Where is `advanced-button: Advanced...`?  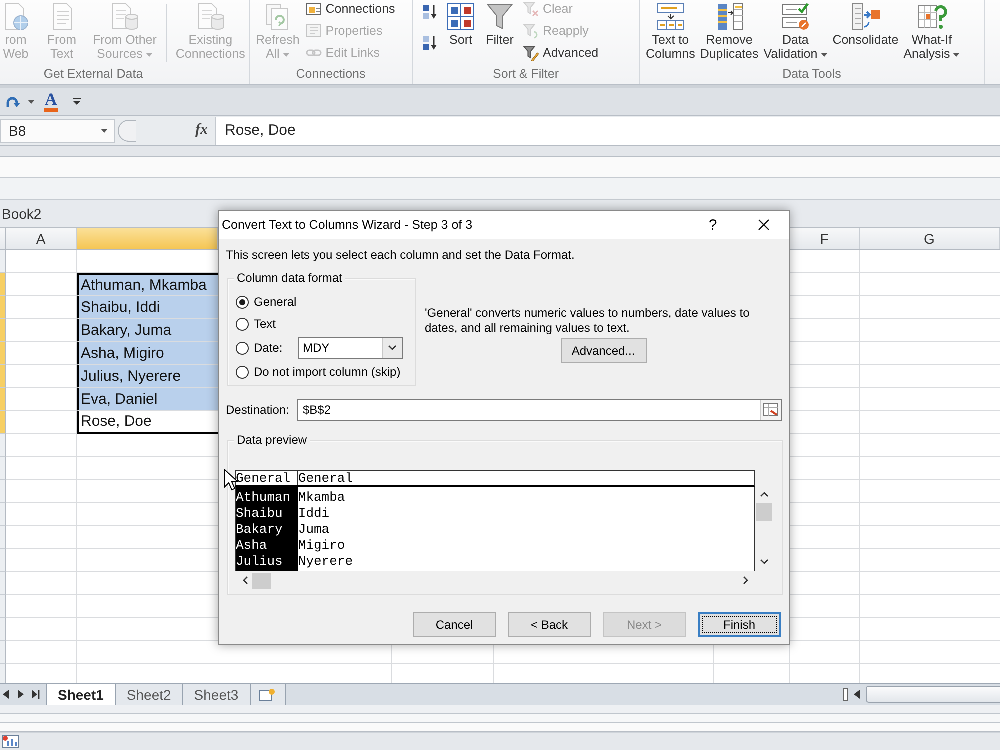 advanced-button: Advanced... is located at coordinates (603, 350).